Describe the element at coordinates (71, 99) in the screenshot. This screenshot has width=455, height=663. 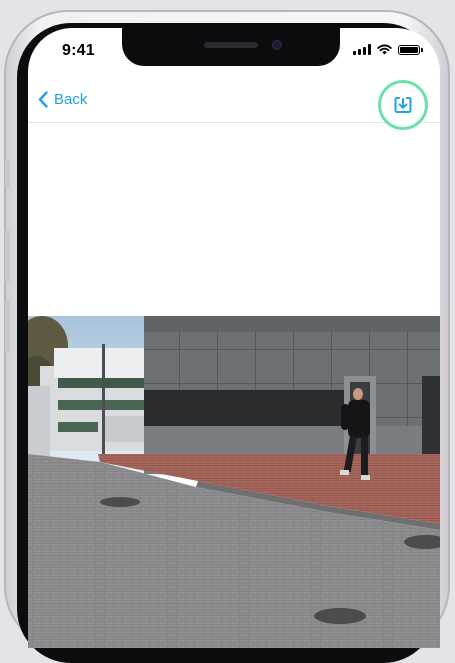
I see `back-label: Back` at that location.